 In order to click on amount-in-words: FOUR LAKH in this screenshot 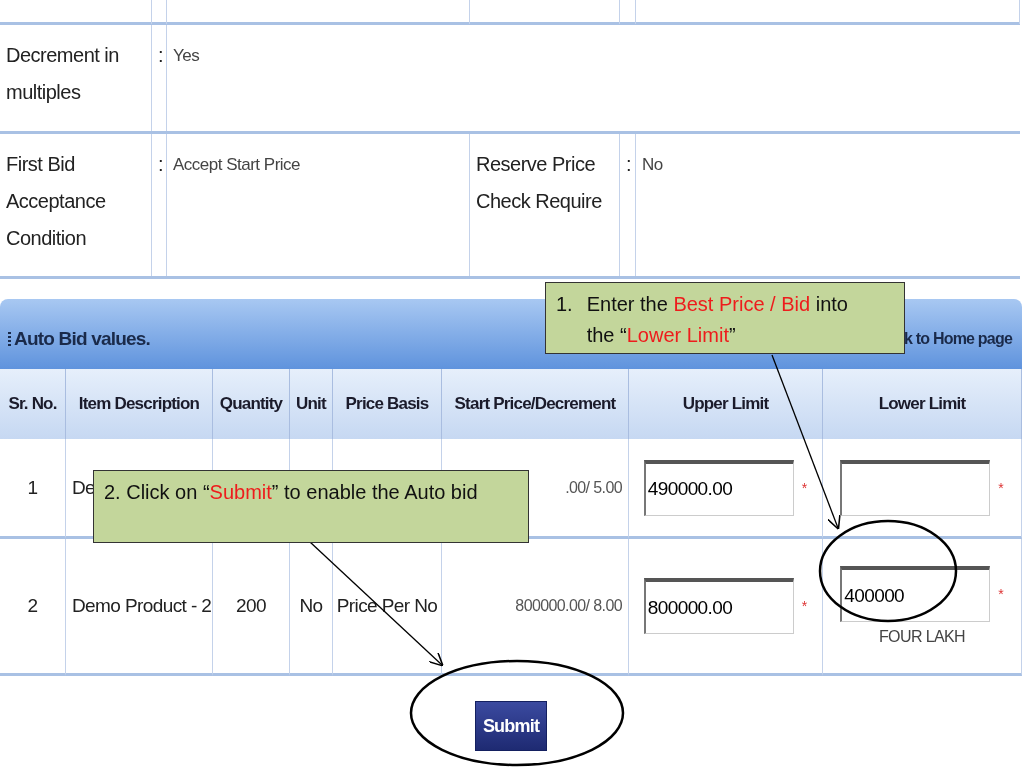, I will do `click(922, 637)`.